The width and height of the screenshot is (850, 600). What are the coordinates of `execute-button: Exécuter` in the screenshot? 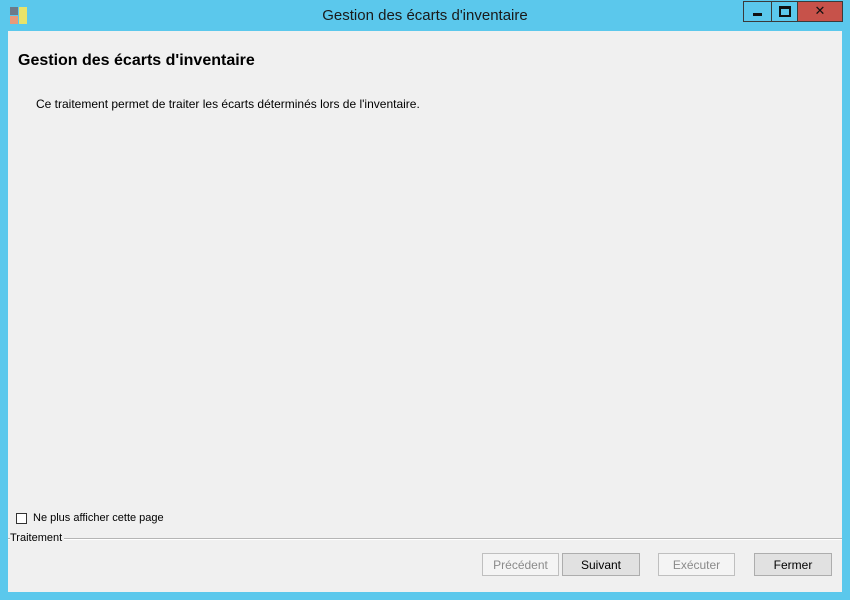 It's located at (696, 564).